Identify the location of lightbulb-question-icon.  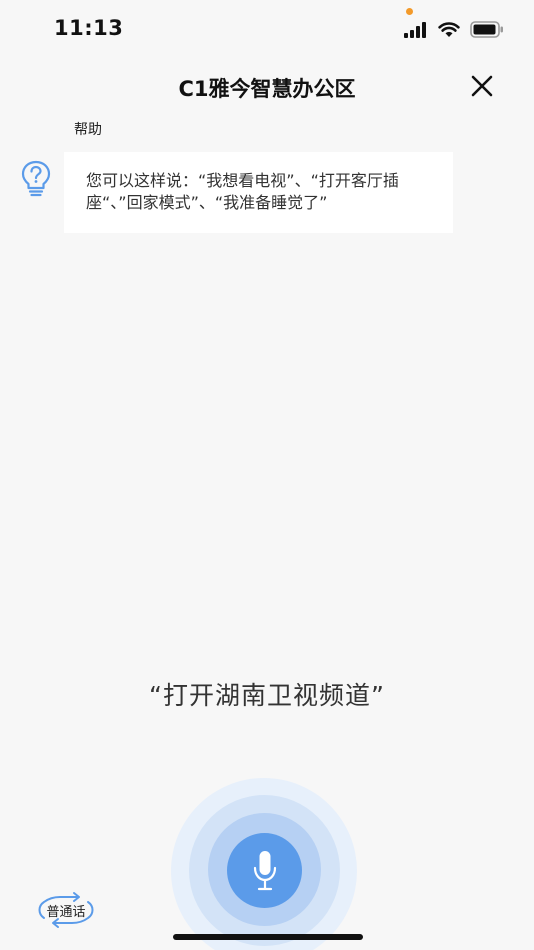
(36, 178).